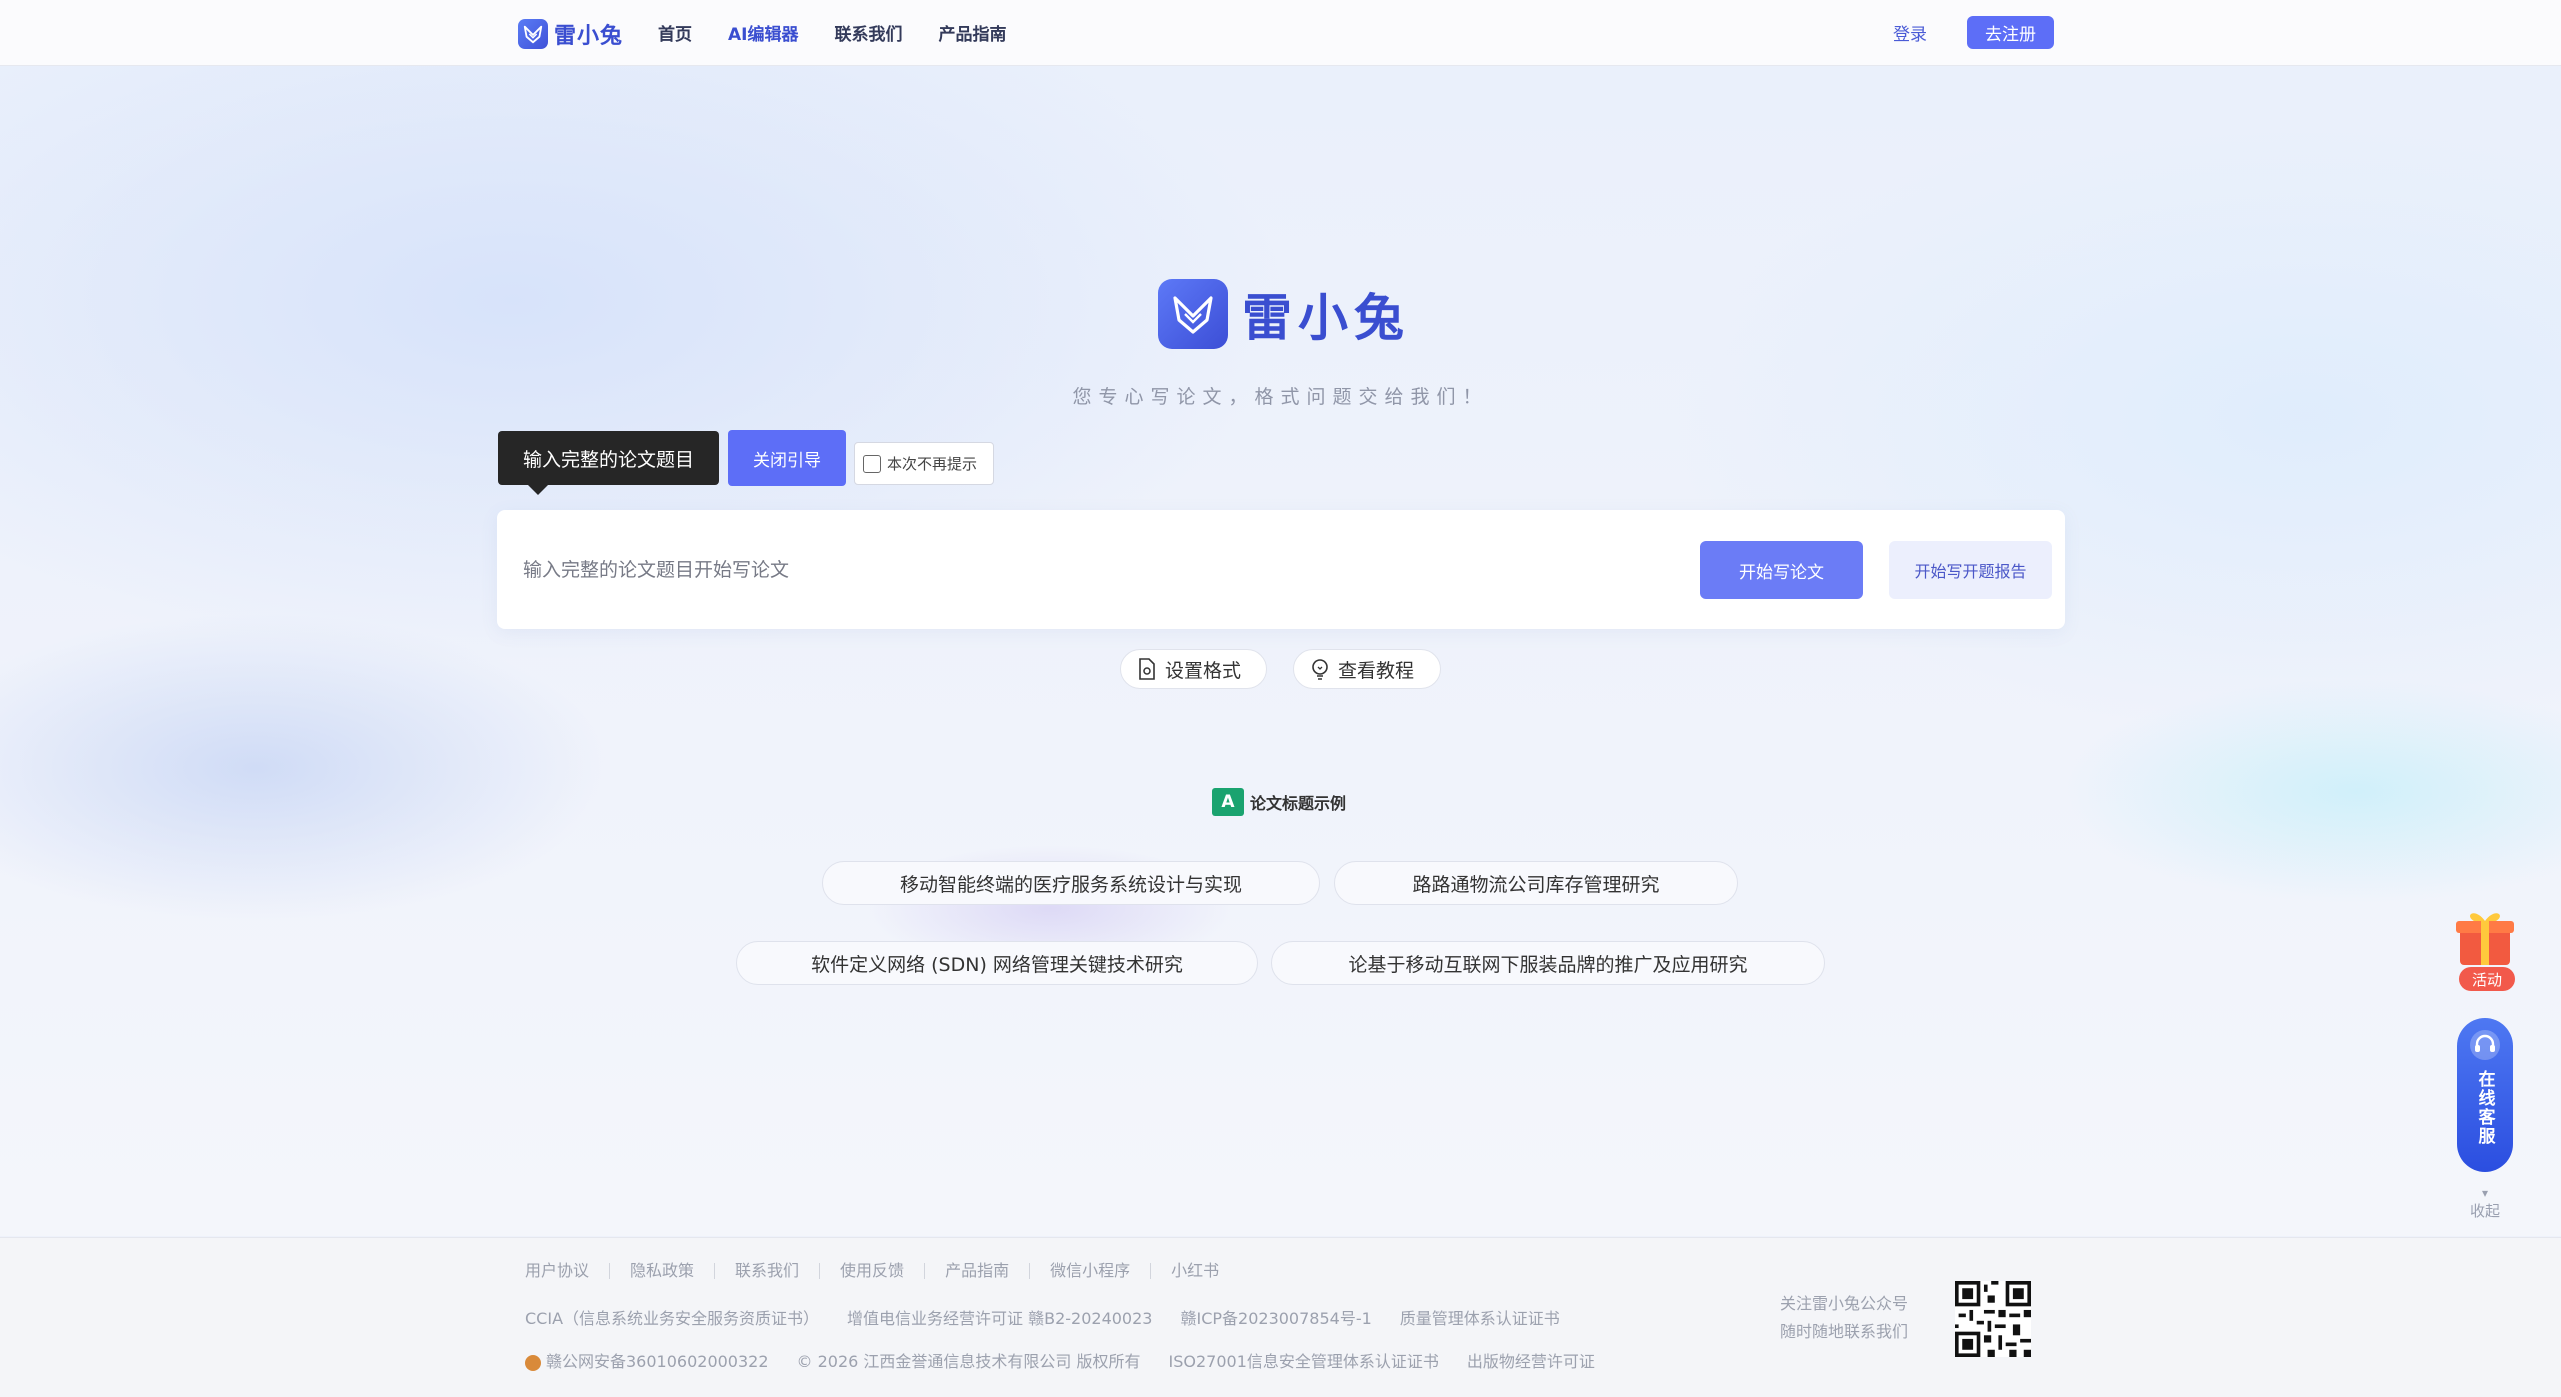  What do you see at coordinates (1089, 1271) in the screenshot?
I see `footer-link: 微信小程序` at bounding box center [1089, 1271].